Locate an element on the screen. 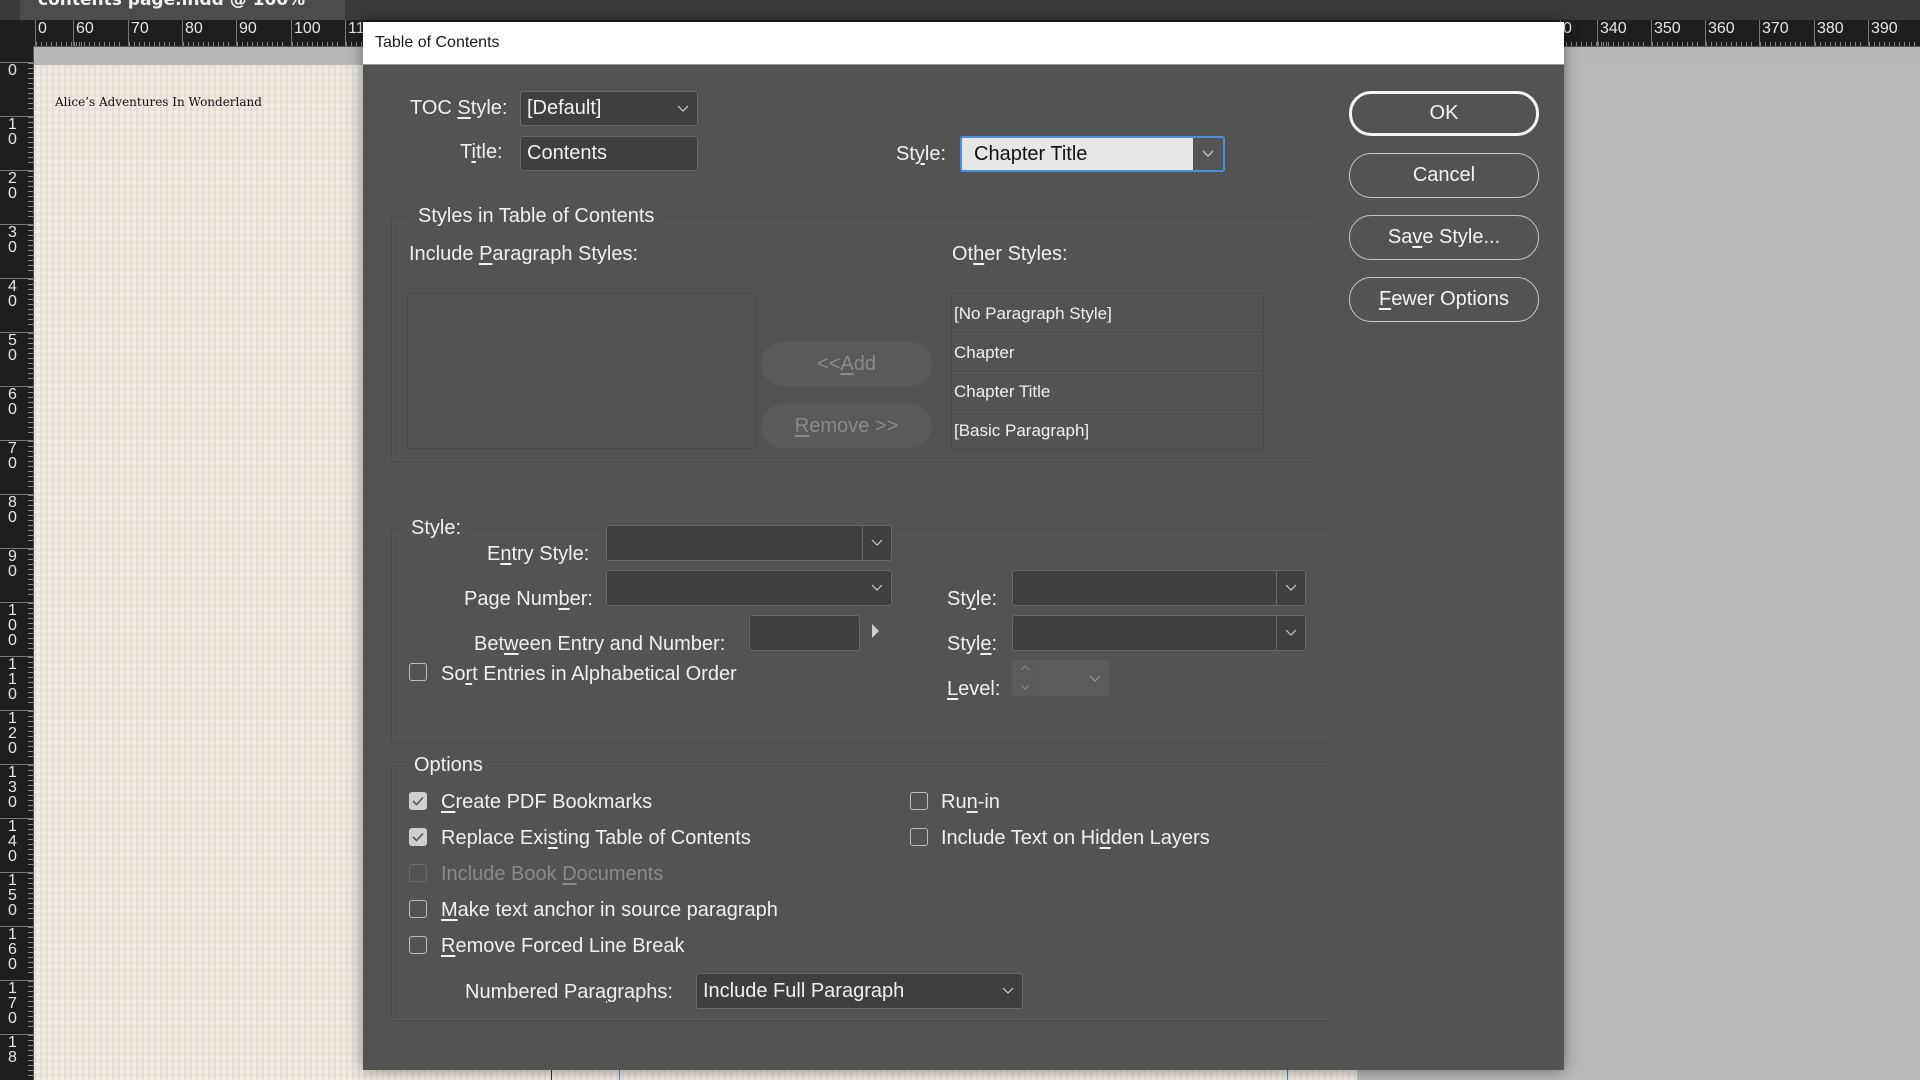 The width and height of the screenshot is (1920, 1080). numbered-paragraphs-label: Numbered Paragraphs: is located at coordinates (569, 992).